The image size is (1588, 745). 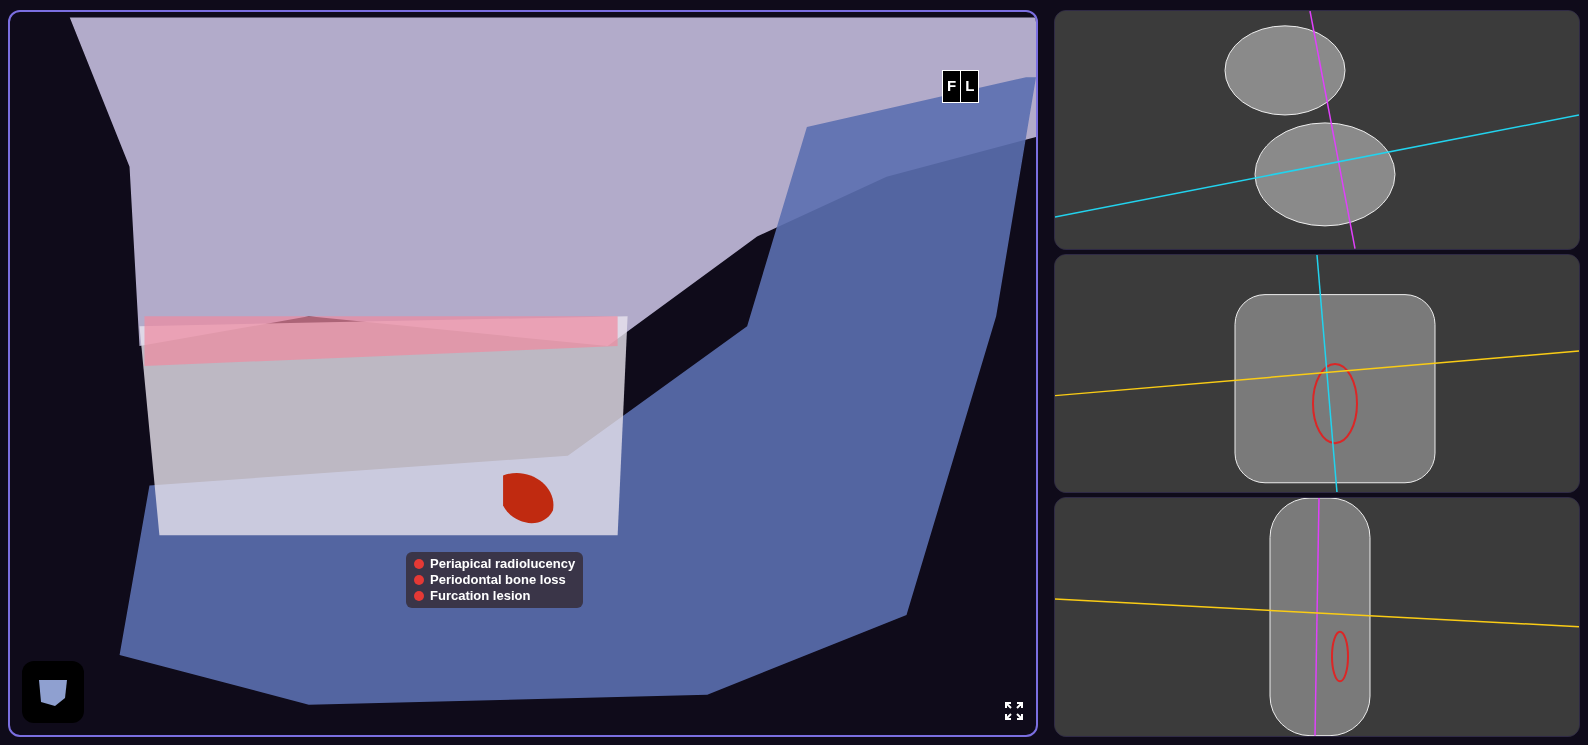 I want to click on model-thumbnail-button, so click(x=53, y=692).